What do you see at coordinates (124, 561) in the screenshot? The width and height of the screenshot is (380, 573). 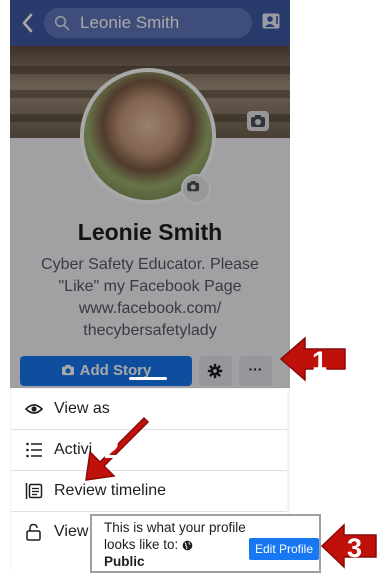 I see `tooltip-audience: Public` at bounding box center [124, 561].